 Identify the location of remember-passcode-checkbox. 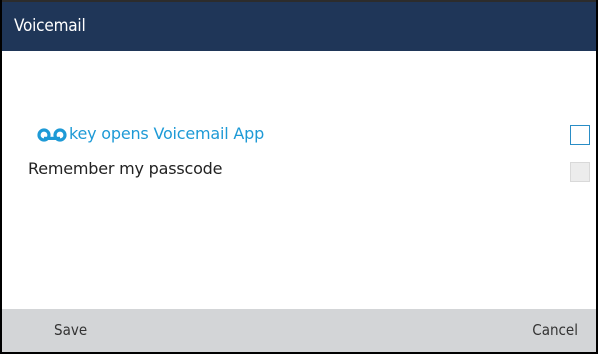
(580, 172).